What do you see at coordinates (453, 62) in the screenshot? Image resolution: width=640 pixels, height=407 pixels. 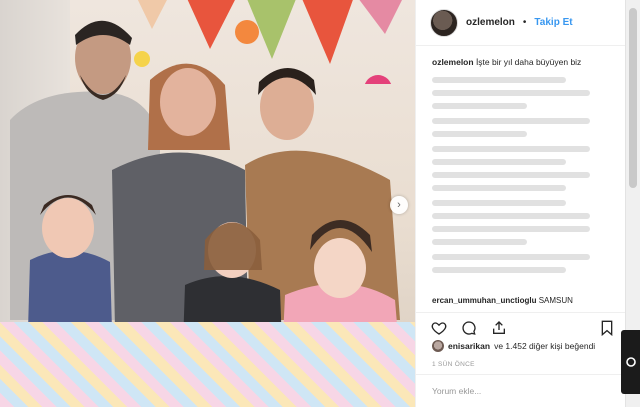 I see `caption-username: ozlemelon` at bounding box center [453, 62].